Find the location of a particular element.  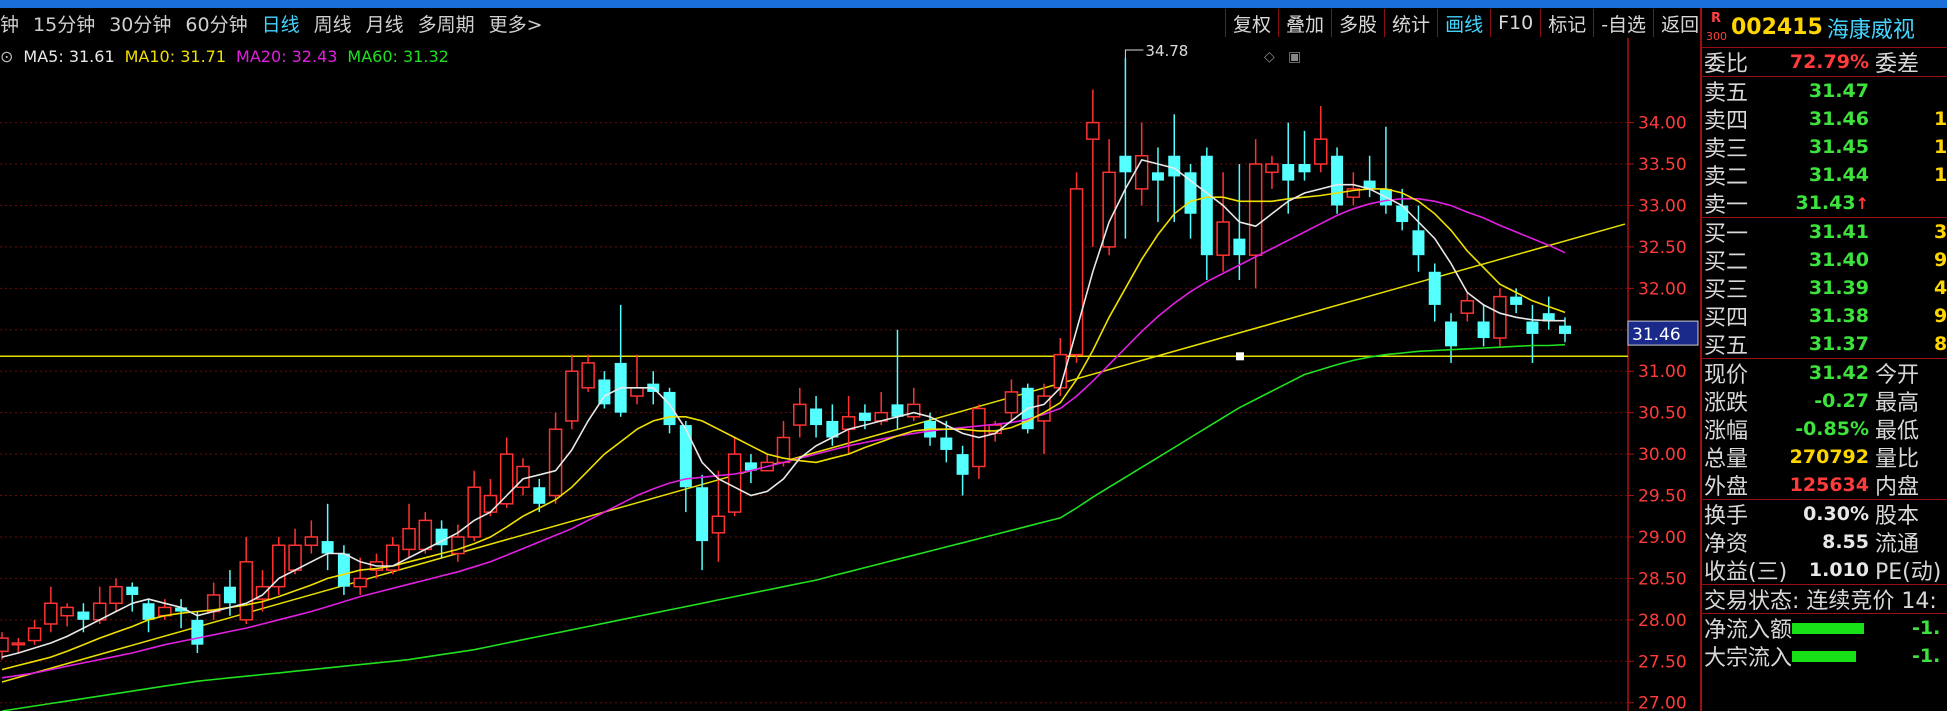

badge-r: R is located at coordinates (1716, 18).